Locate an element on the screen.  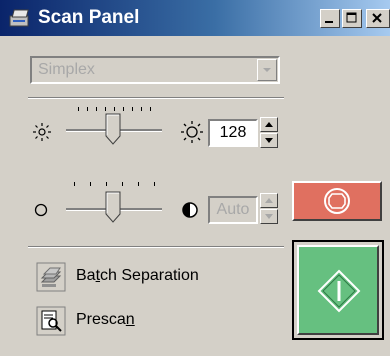
batch-label-pre: Ba is located at coordinates (86, 275).